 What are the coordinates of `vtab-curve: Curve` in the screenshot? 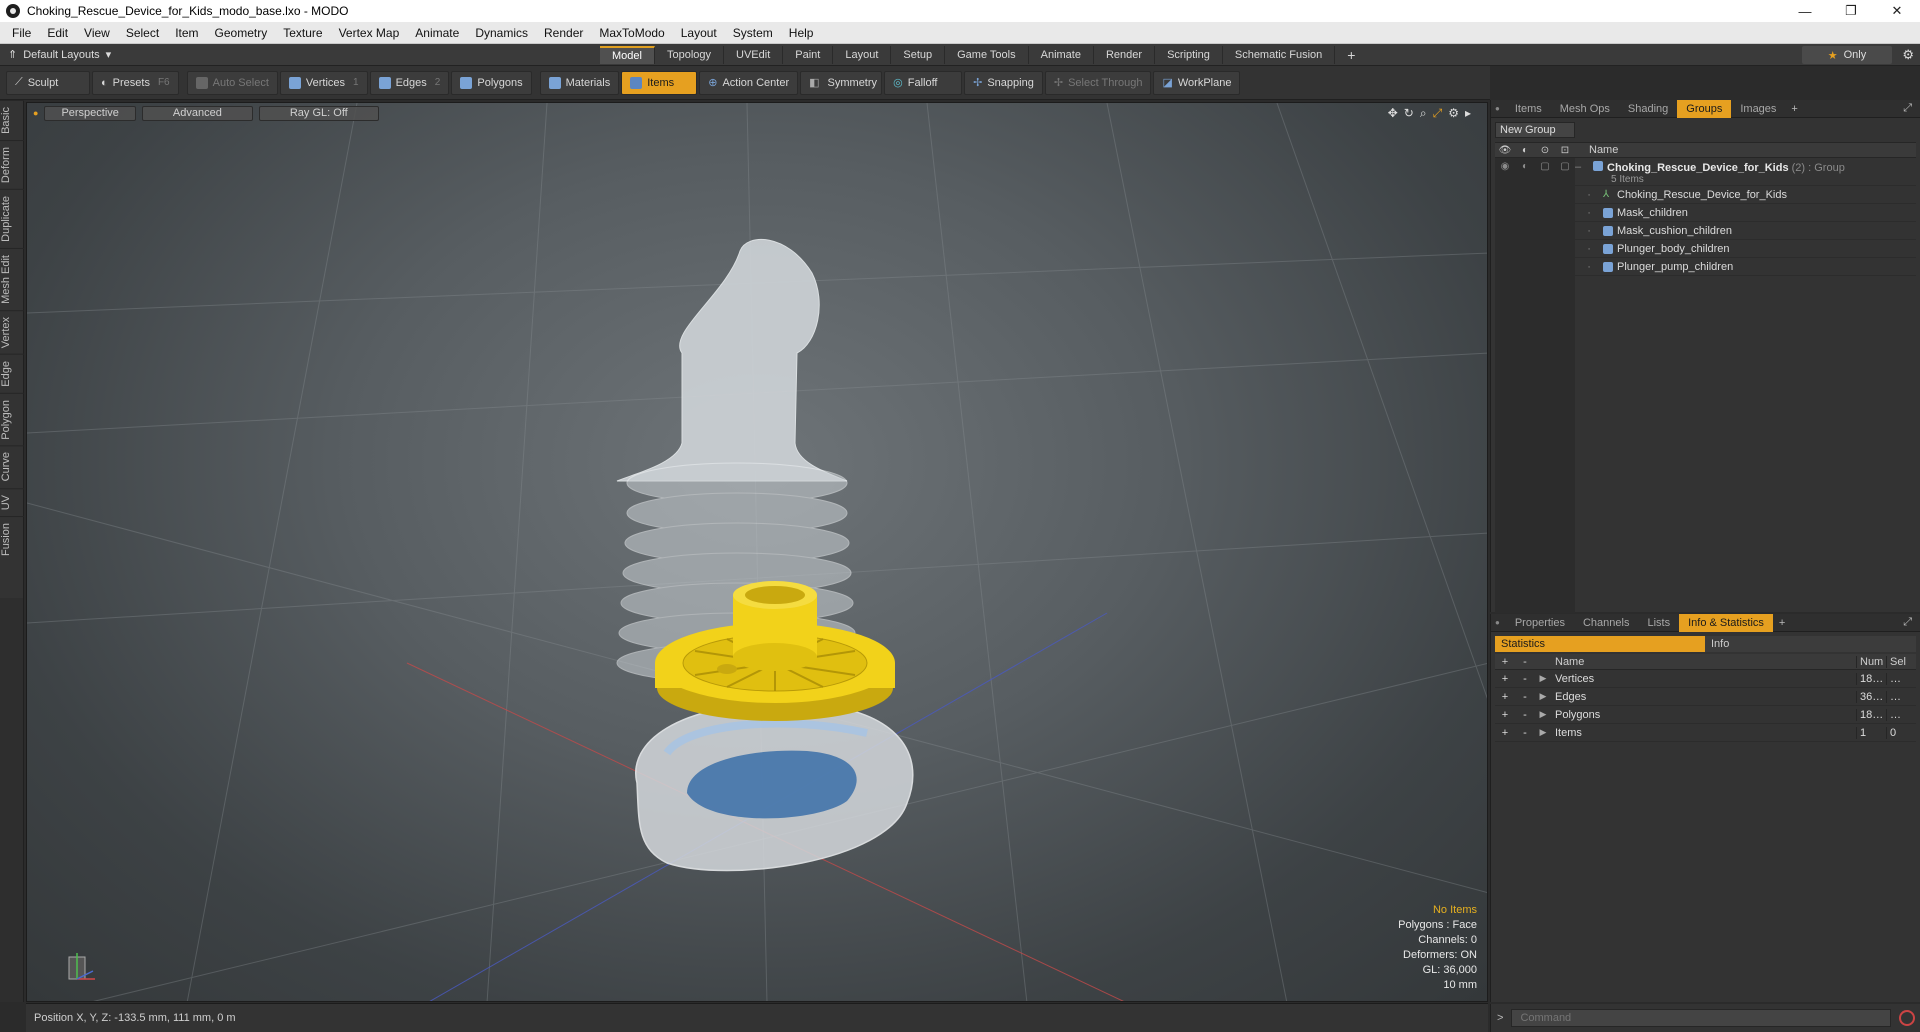 It's located at (12, 466).